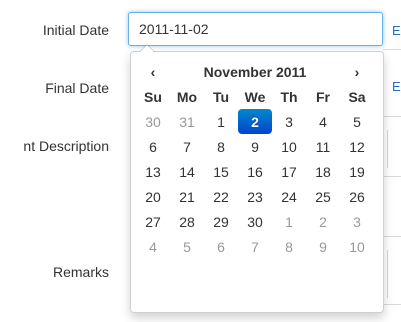 The width and height of the screenshot is (401, 322). I want to click on next-month-button: ›, so click(357, 71).